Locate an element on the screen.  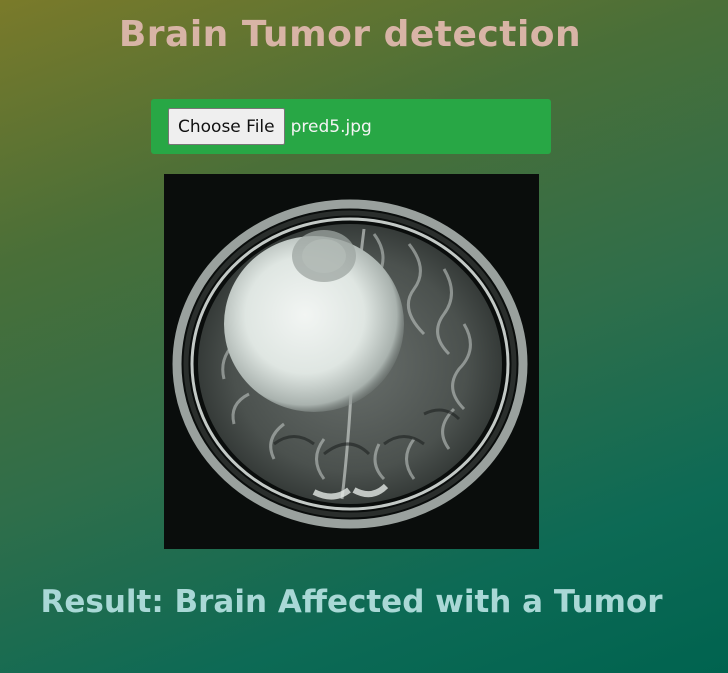
page-title: Brain Tumor detection is located at coordinates (350, 34).